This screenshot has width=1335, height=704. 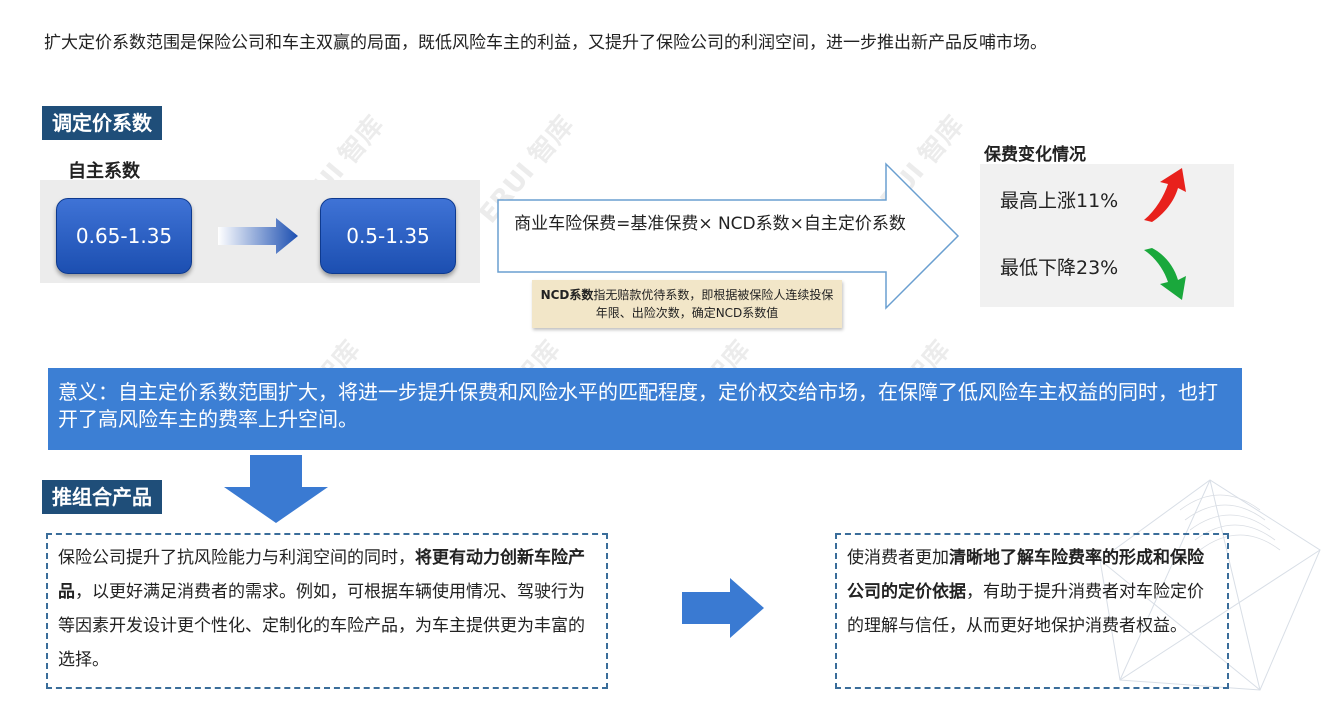 What do you see at coordinates (102, 497) in the screenshot?
I see `section-title-products: 推组合产品` at bounding box center [102, 497].